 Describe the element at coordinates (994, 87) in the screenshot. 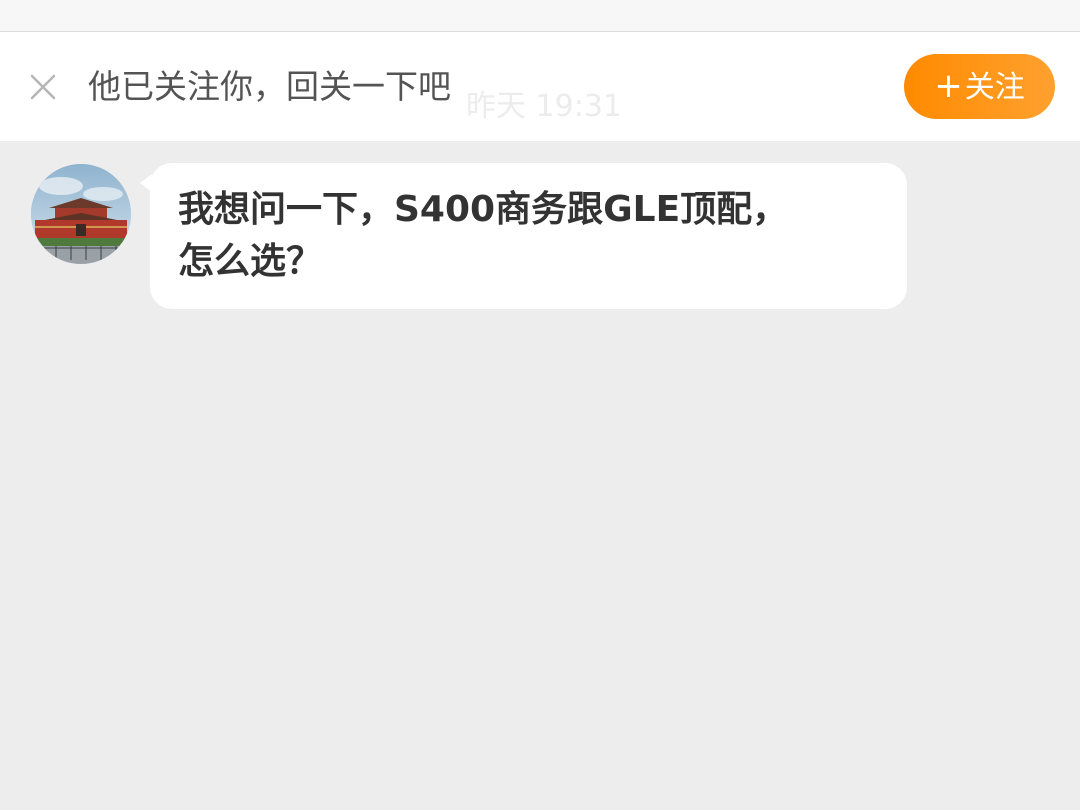

I see `follow-button-label: 关注` at that location.